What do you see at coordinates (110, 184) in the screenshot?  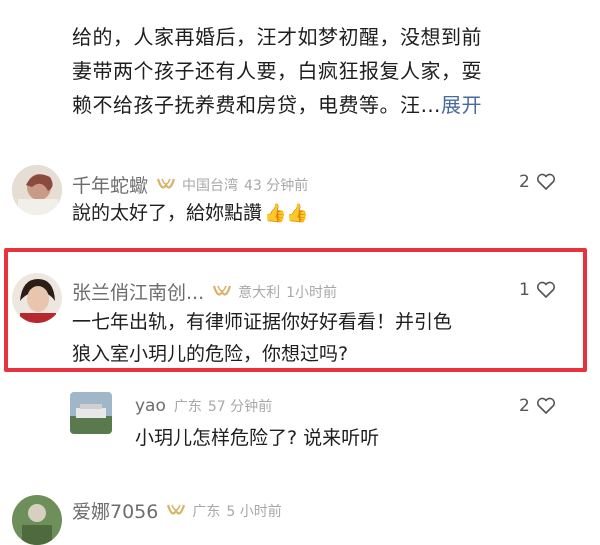 I see `username: 千年蛇蠍` at bounding box center [110, 184].